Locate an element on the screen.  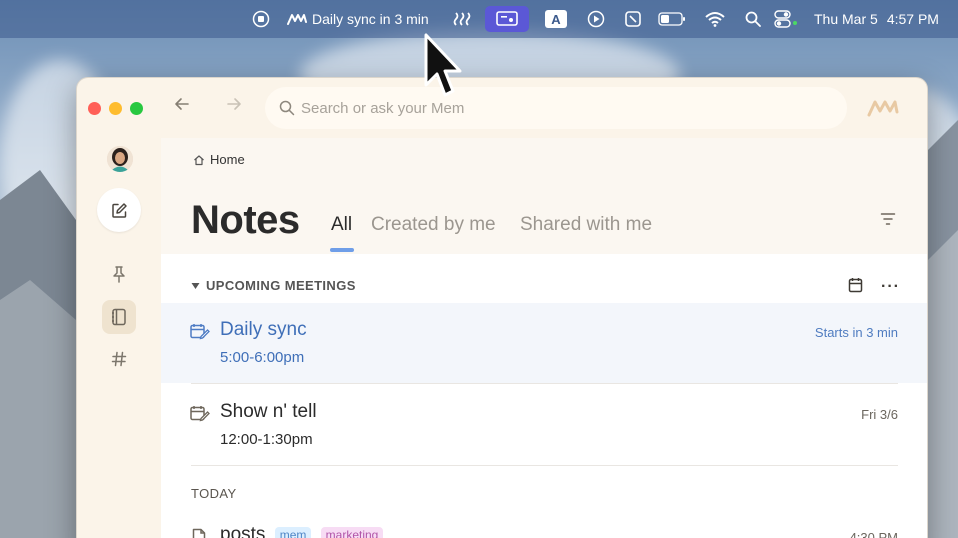
close-window-button is located at coordinates (94, 108).